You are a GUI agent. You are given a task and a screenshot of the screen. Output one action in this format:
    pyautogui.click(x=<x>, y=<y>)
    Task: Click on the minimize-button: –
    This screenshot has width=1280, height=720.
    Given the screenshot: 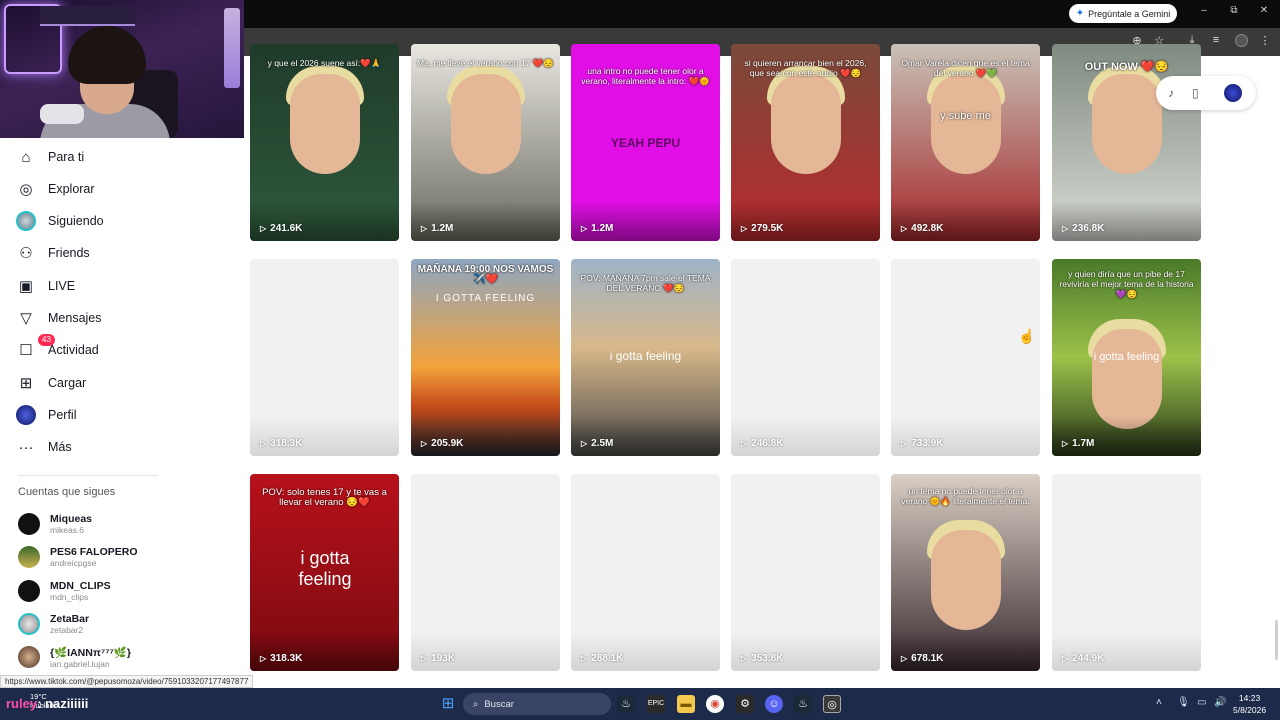 What is the action you would take?
    pyautogui.click(x=1204, y=10)
    